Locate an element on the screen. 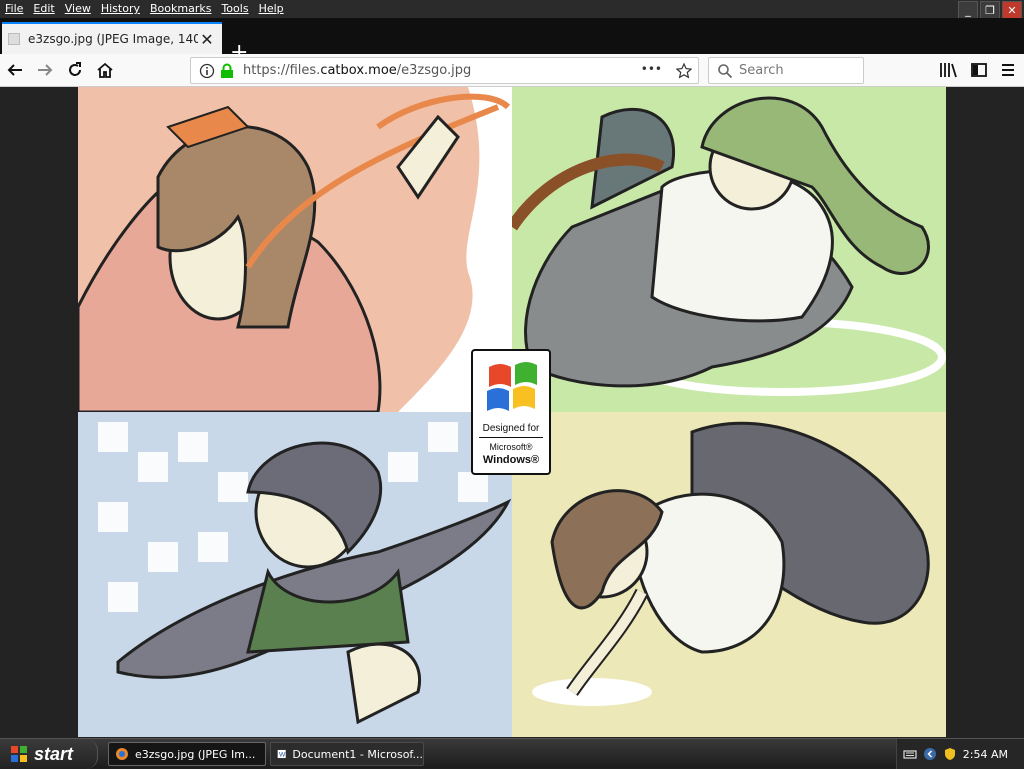 The image size is (1024, 769). windows-logo-icon is located at coordinates (19, 754).